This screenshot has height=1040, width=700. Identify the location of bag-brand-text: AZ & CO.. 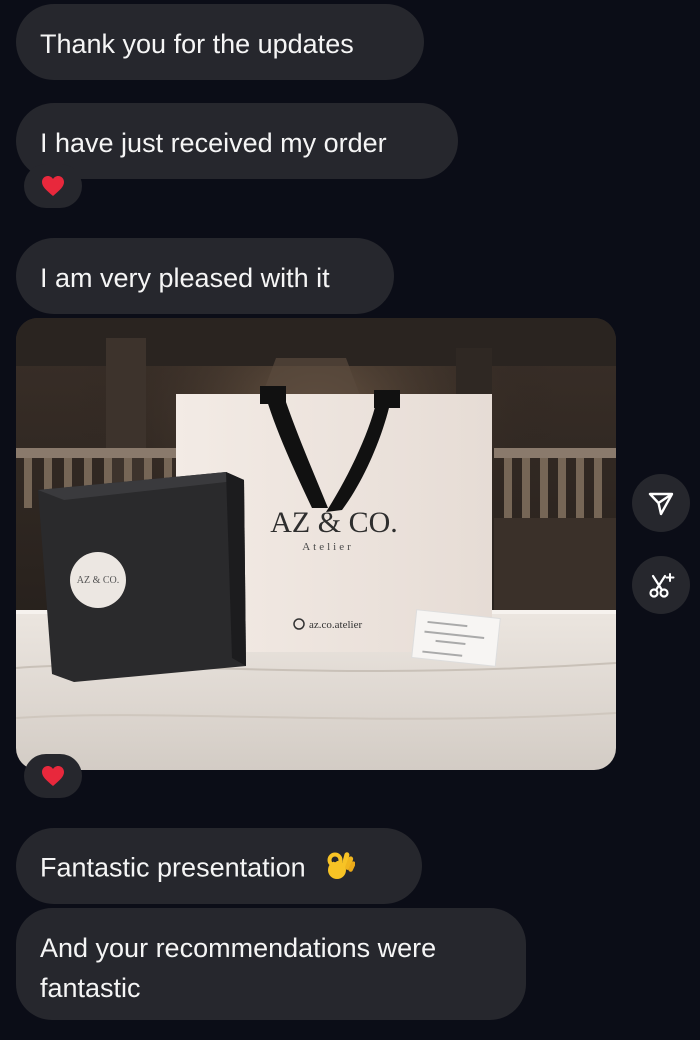
(334, 522).